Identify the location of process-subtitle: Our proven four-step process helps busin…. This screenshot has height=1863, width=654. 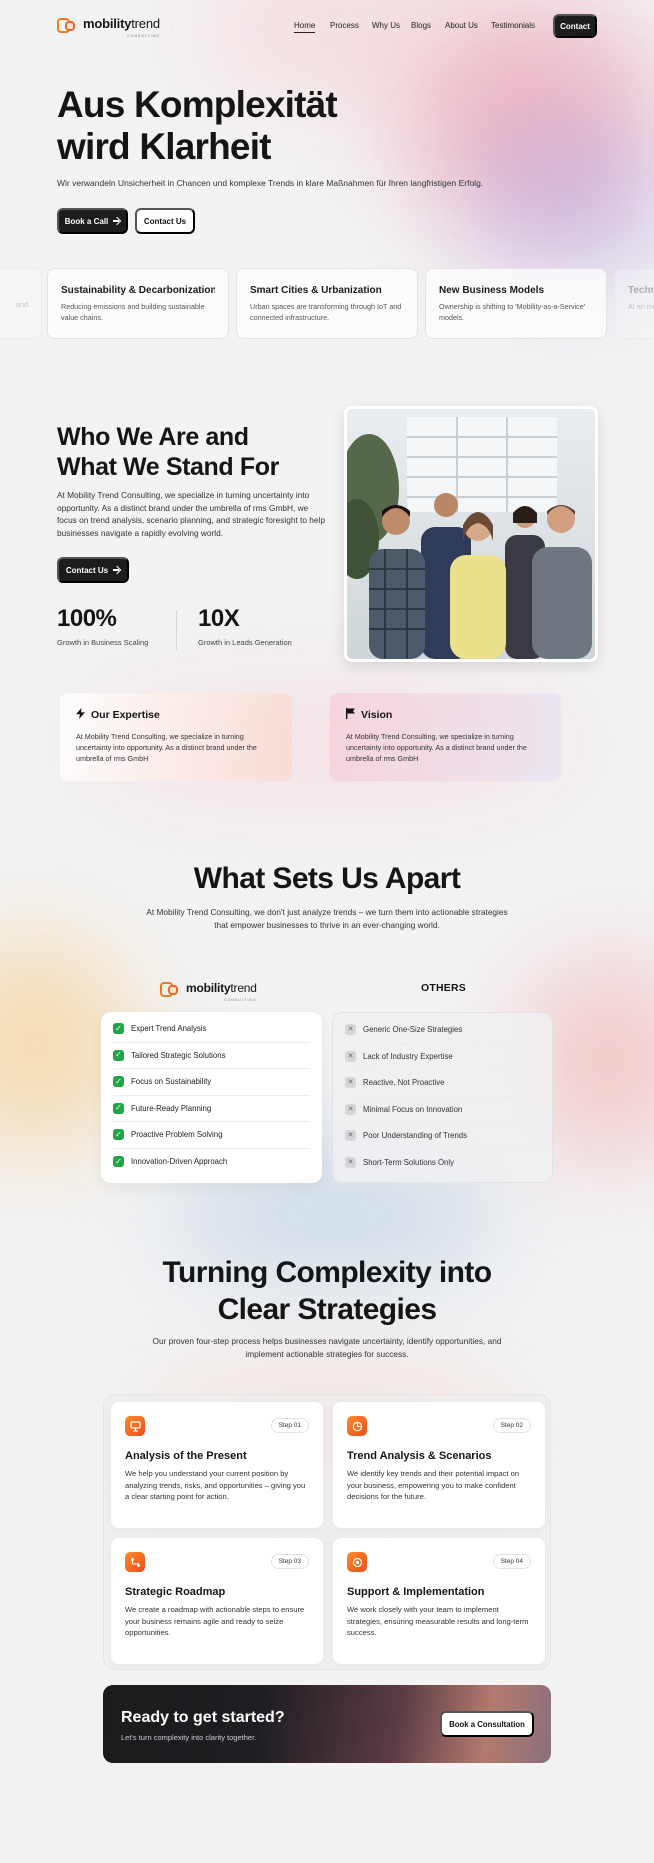
(327, 1347).